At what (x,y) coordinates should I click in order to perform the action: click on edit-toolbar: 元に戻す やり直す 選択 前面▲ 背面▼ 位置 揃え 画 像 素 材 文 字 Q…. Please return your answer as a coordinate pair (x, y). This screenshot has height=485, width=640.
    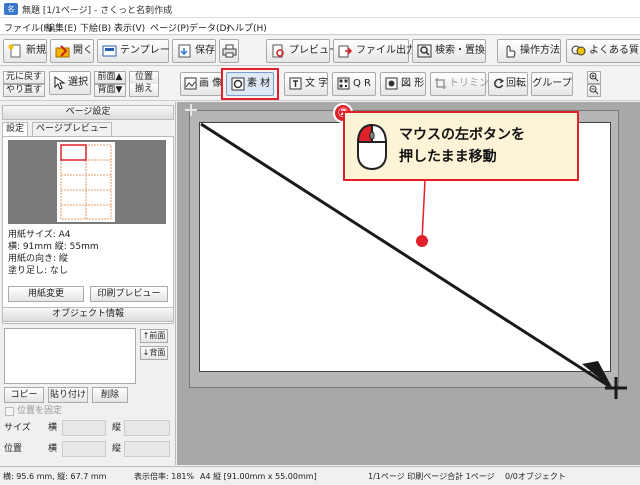
    Looking at the image, I should click on (320, 84).